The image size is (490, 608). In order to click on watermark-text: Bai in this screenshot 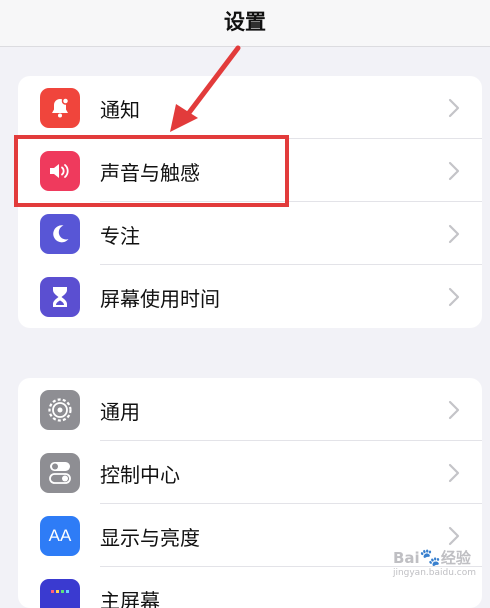, I will do `click(406, 558)`.